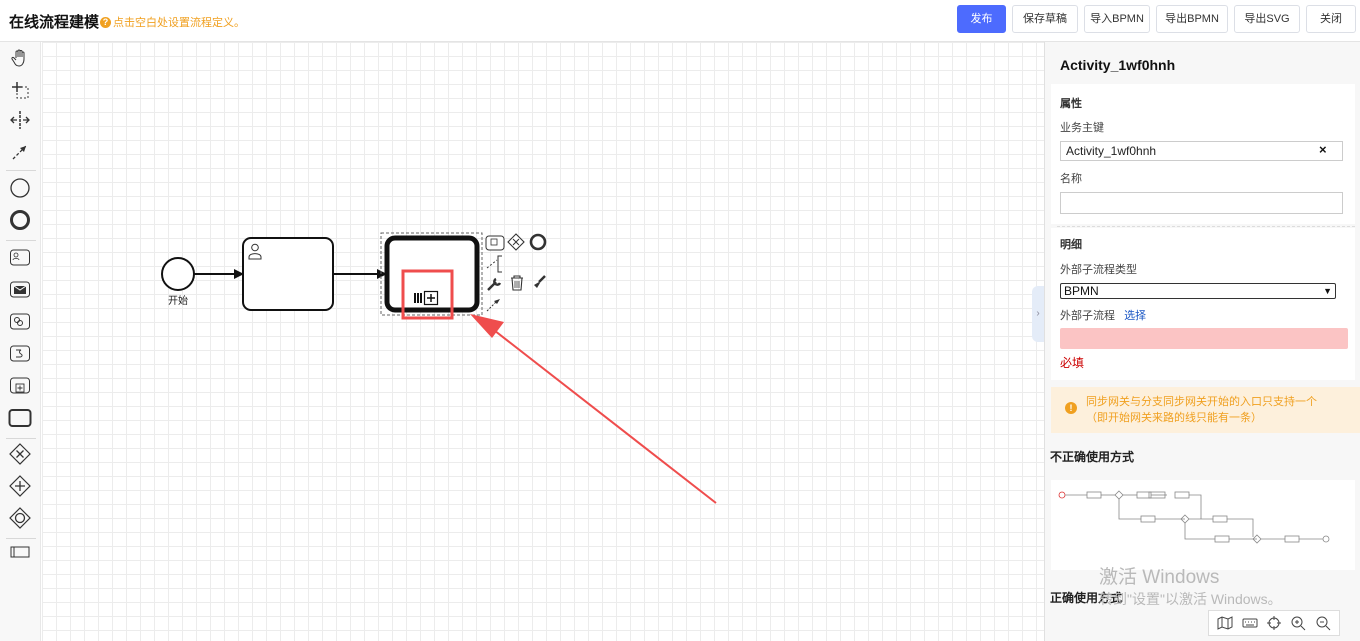 The image size is (1360, 641). I want to click on receive-task-icon, so click(20, 290).